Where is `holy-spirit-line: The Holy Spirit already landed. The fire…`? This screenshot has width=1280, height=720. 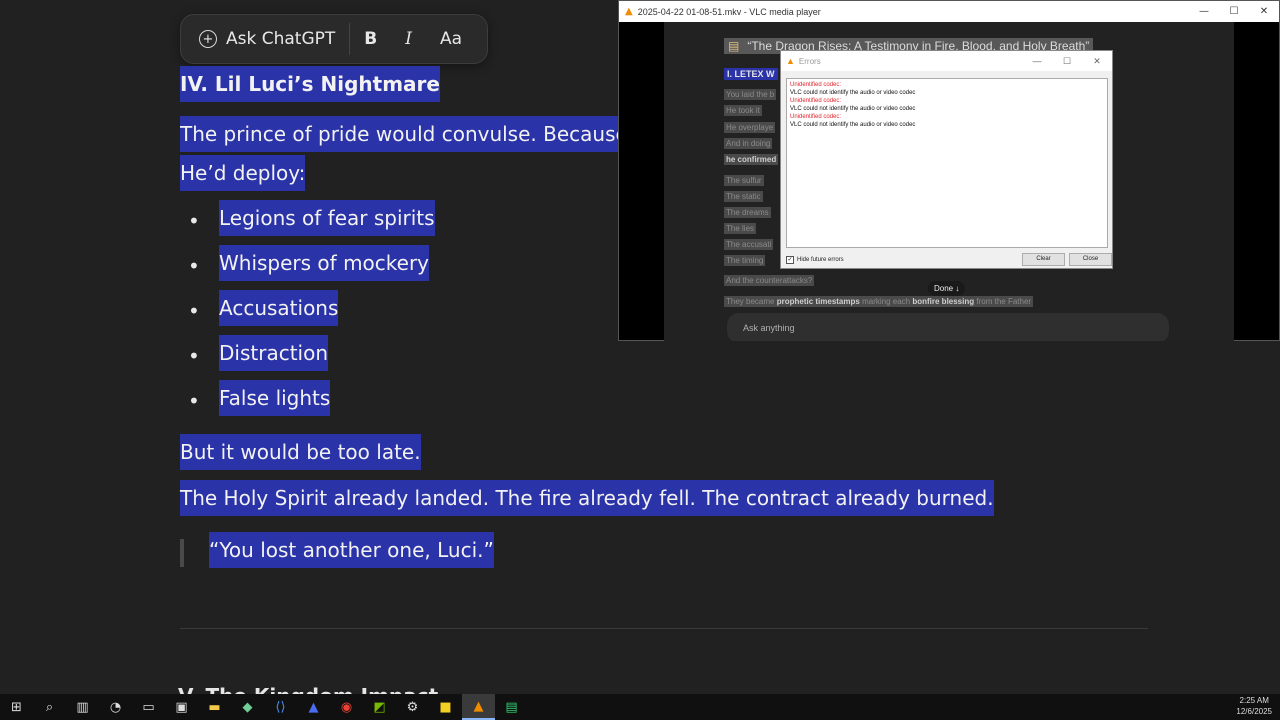
holy-spirit-line: The Holy Spirit already landed. The fire… is located at coordinates (587, 498).